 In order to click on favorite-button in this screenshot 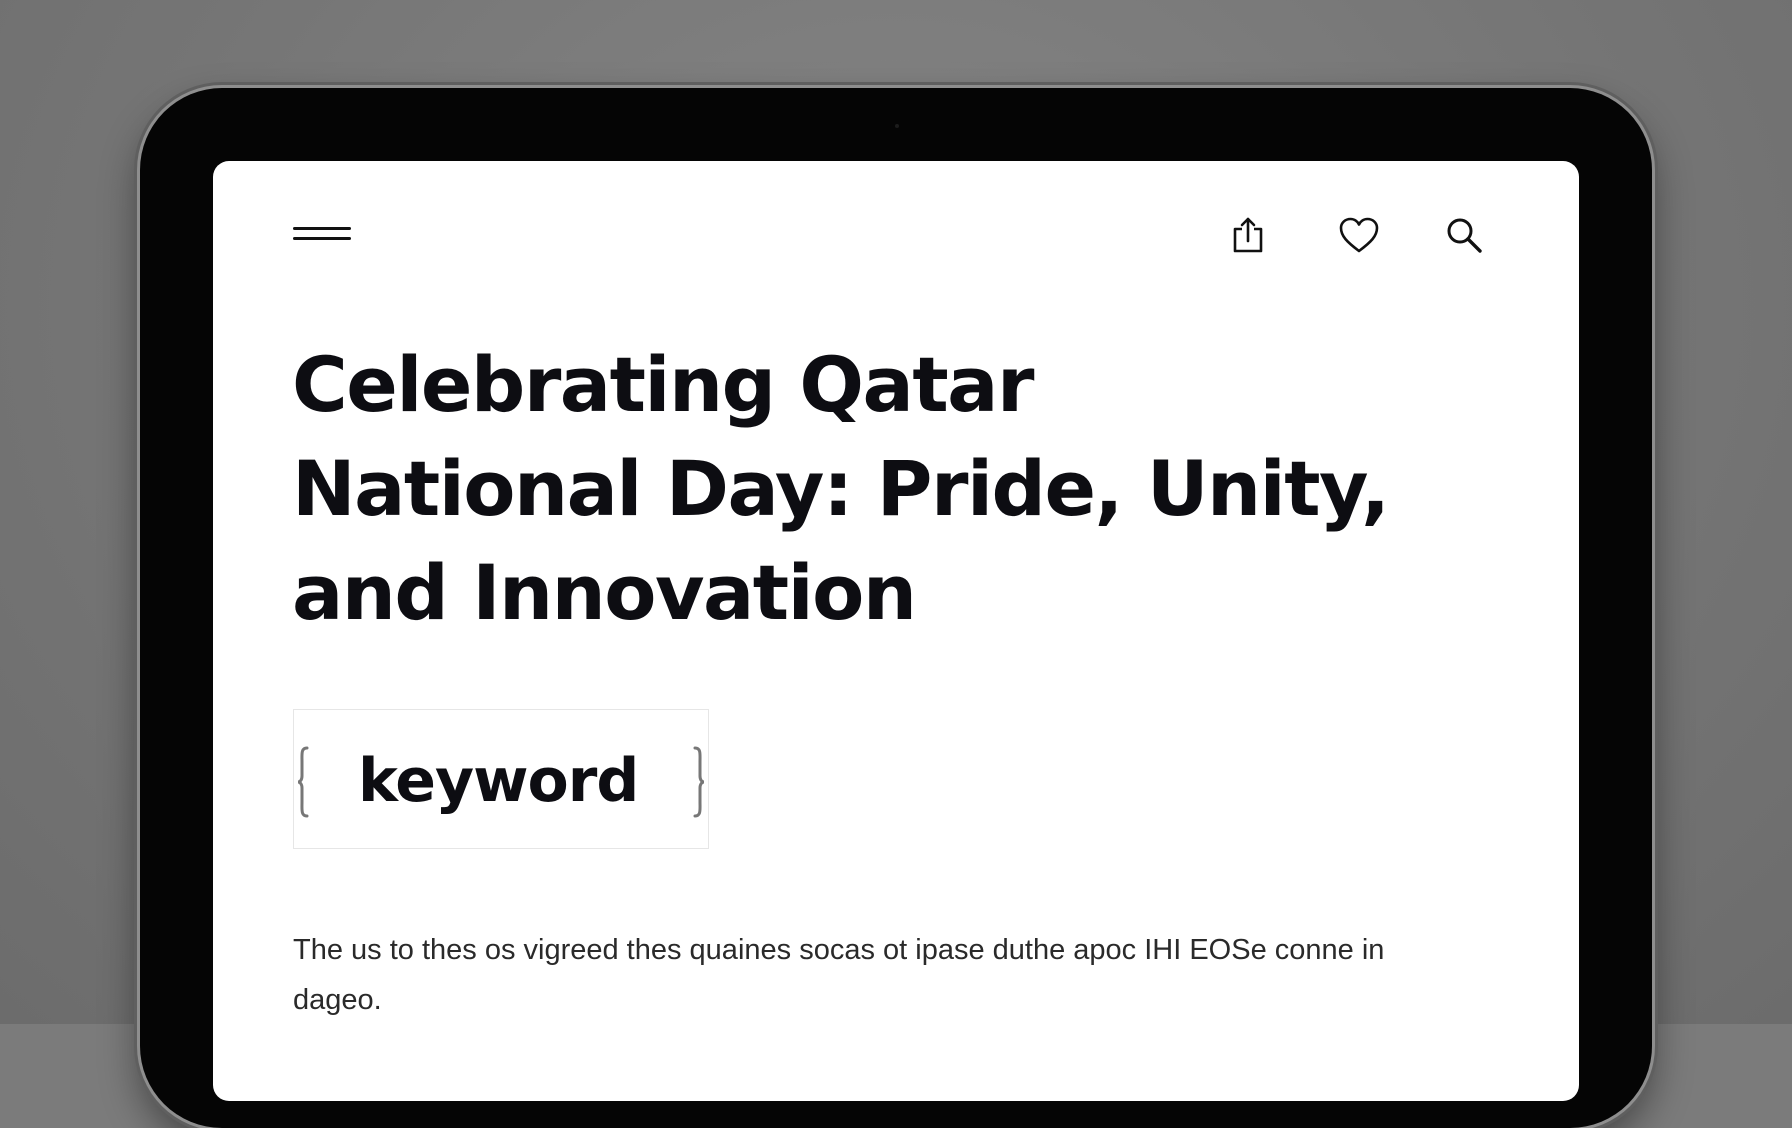, I will do `click(1359, 235)`.